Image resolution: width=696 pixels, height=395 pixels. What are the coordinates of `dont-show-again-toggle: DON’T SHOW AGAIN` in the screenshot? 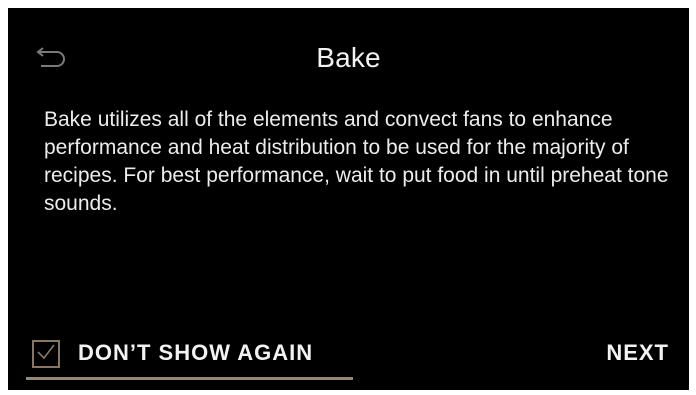 It's located at (189, 356).